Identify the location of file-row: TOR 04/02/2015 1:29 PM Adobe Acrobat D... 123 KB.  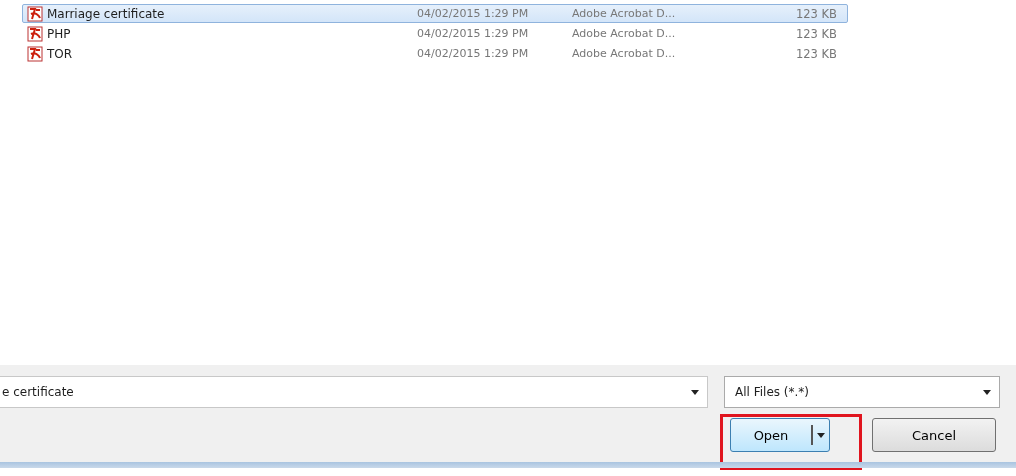
(435, 53).